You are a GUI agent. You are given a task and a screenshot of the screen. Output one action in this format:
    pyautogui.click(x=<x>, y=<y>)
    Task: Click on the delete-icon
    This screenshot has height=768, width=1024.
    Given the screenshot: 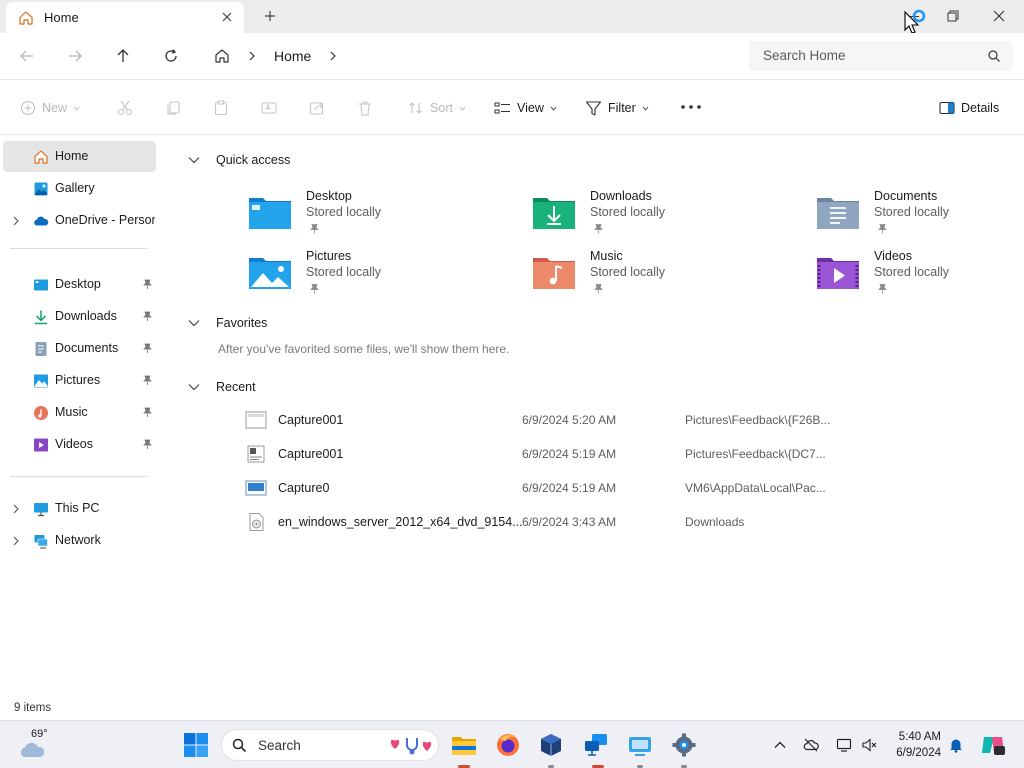 What is the action you would take?
    pyautogui.click(x=365, y=108)
    